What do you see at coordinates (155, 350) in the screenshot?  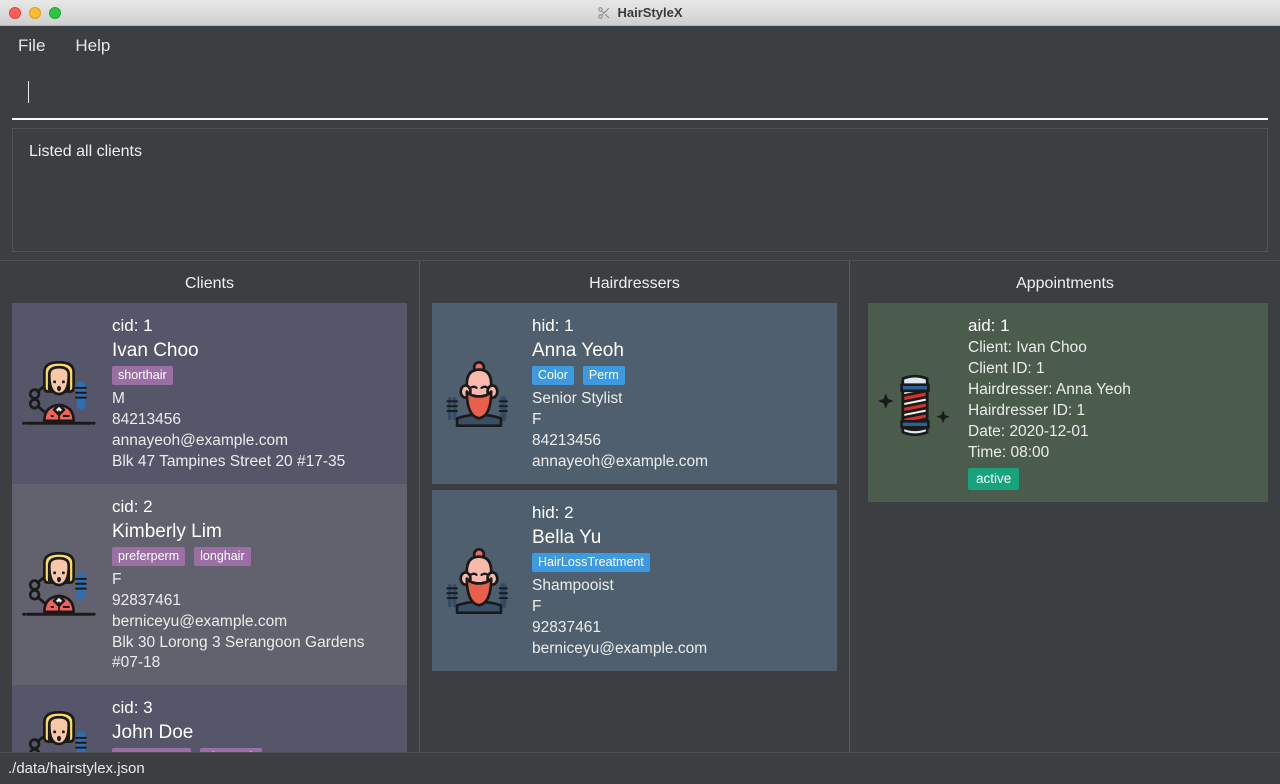 I see `client-name: Ivan Choo` at bounding box center [155, 350].